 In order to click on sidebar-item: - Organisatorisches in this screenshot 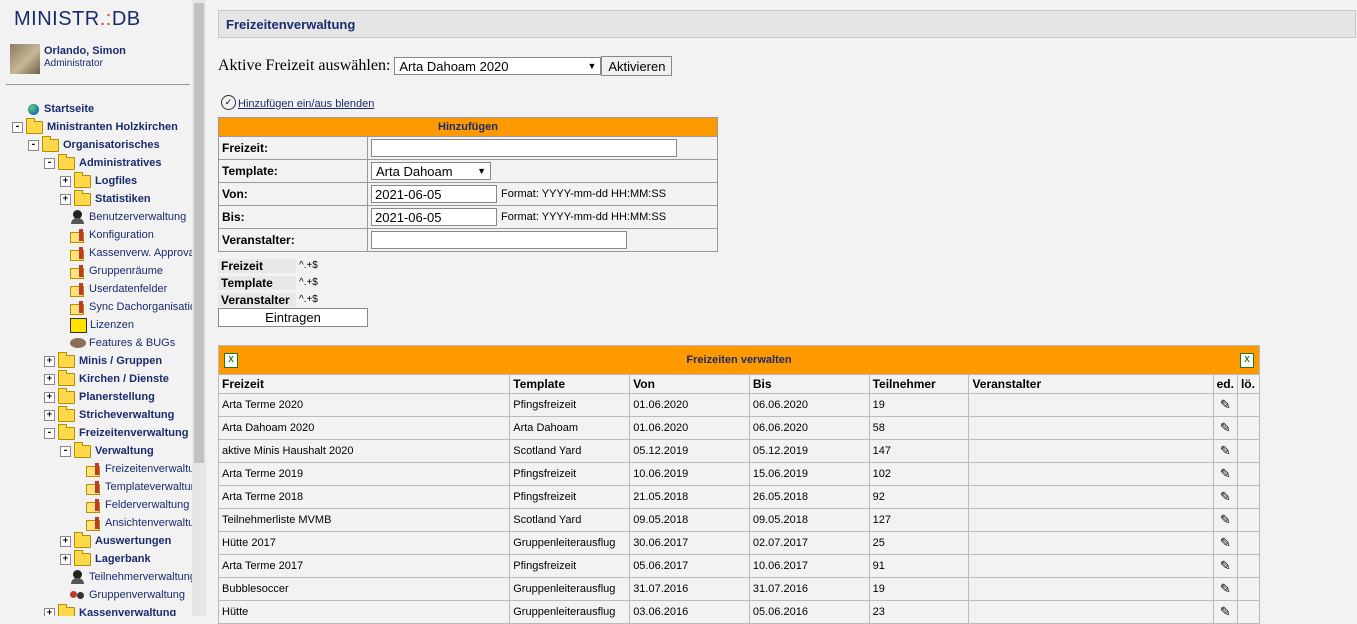, I will do `click(94, 144)`.